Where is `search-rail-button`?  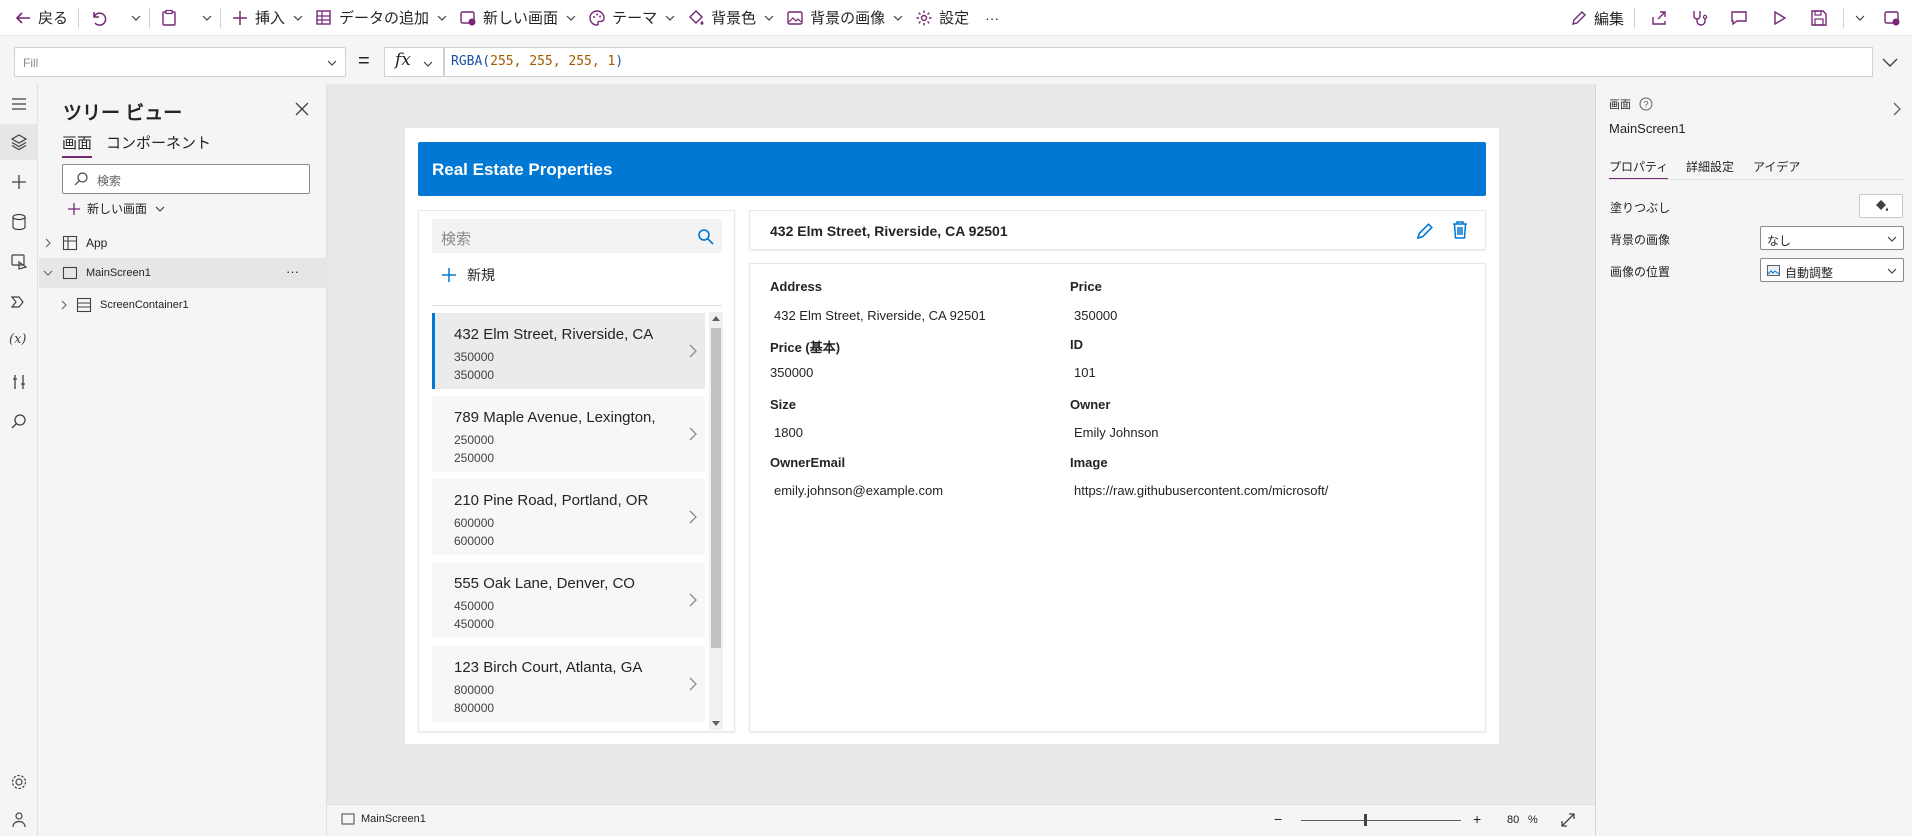 search-rail-button is located at coordinates (19, 422).